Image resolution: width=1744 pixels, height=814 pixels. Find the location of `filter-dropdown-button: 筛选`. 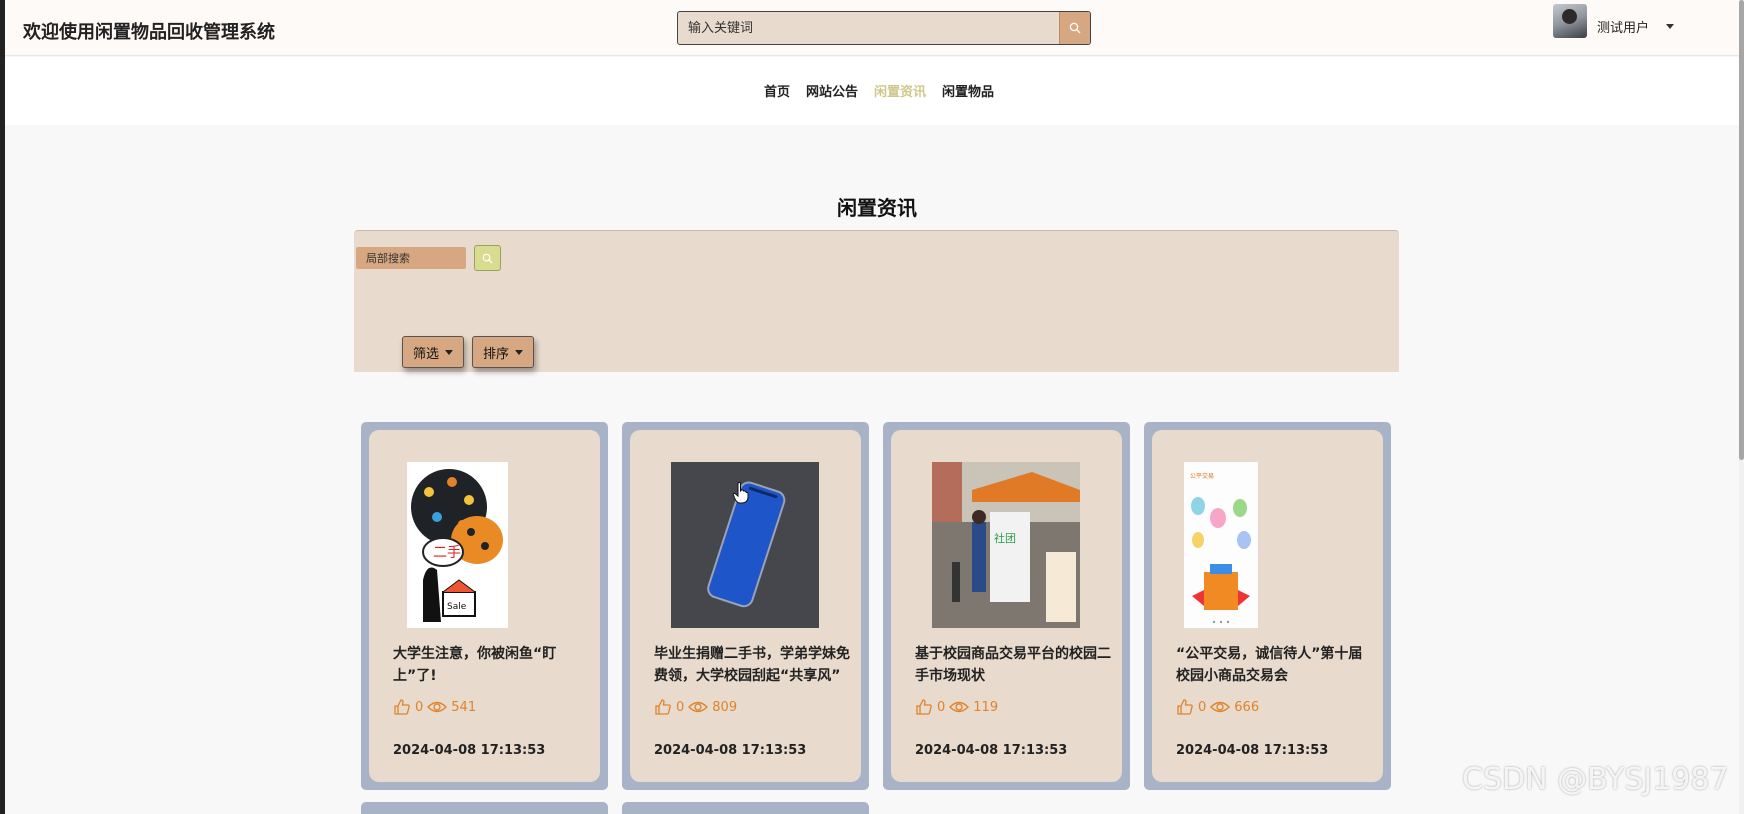

filter-dropdown-button: 筛选 is located at coordinates (433, 352).